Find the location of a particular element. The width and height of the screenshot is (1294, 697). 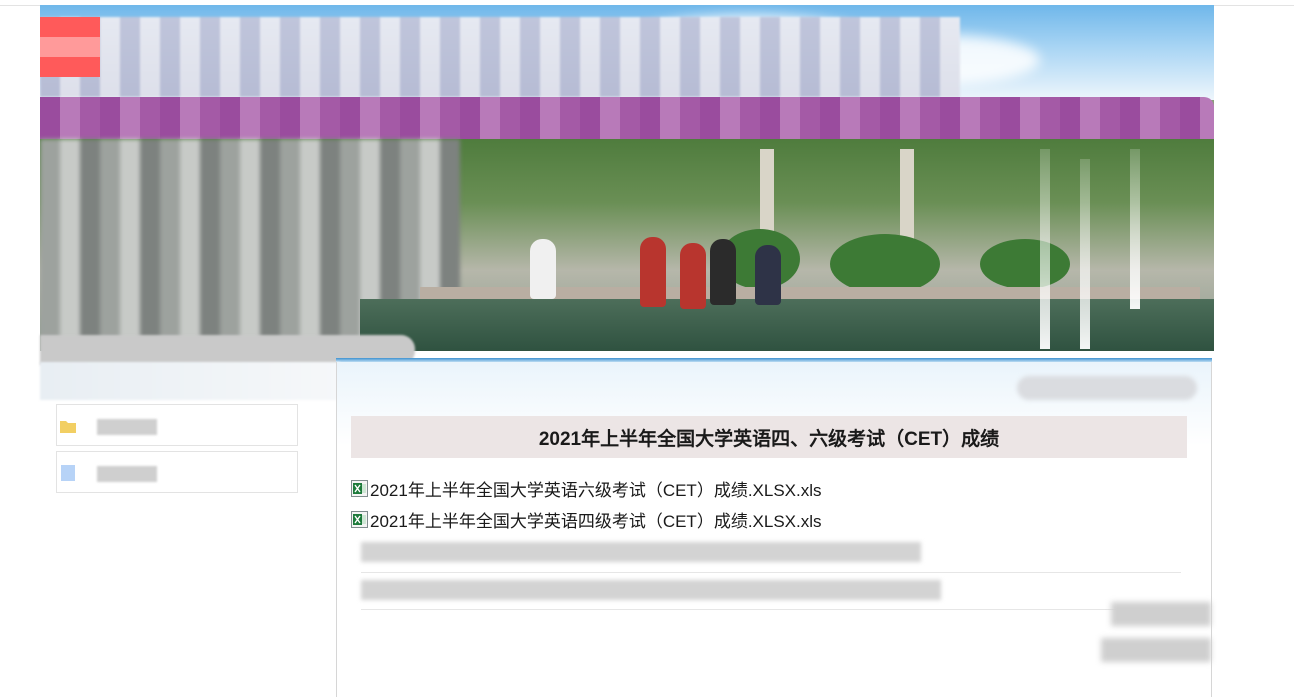

attachment-label: 2021年上半年全国大学英语六级考试（CET）成绩.XLSX.xls is located at coordinates (596, 490).